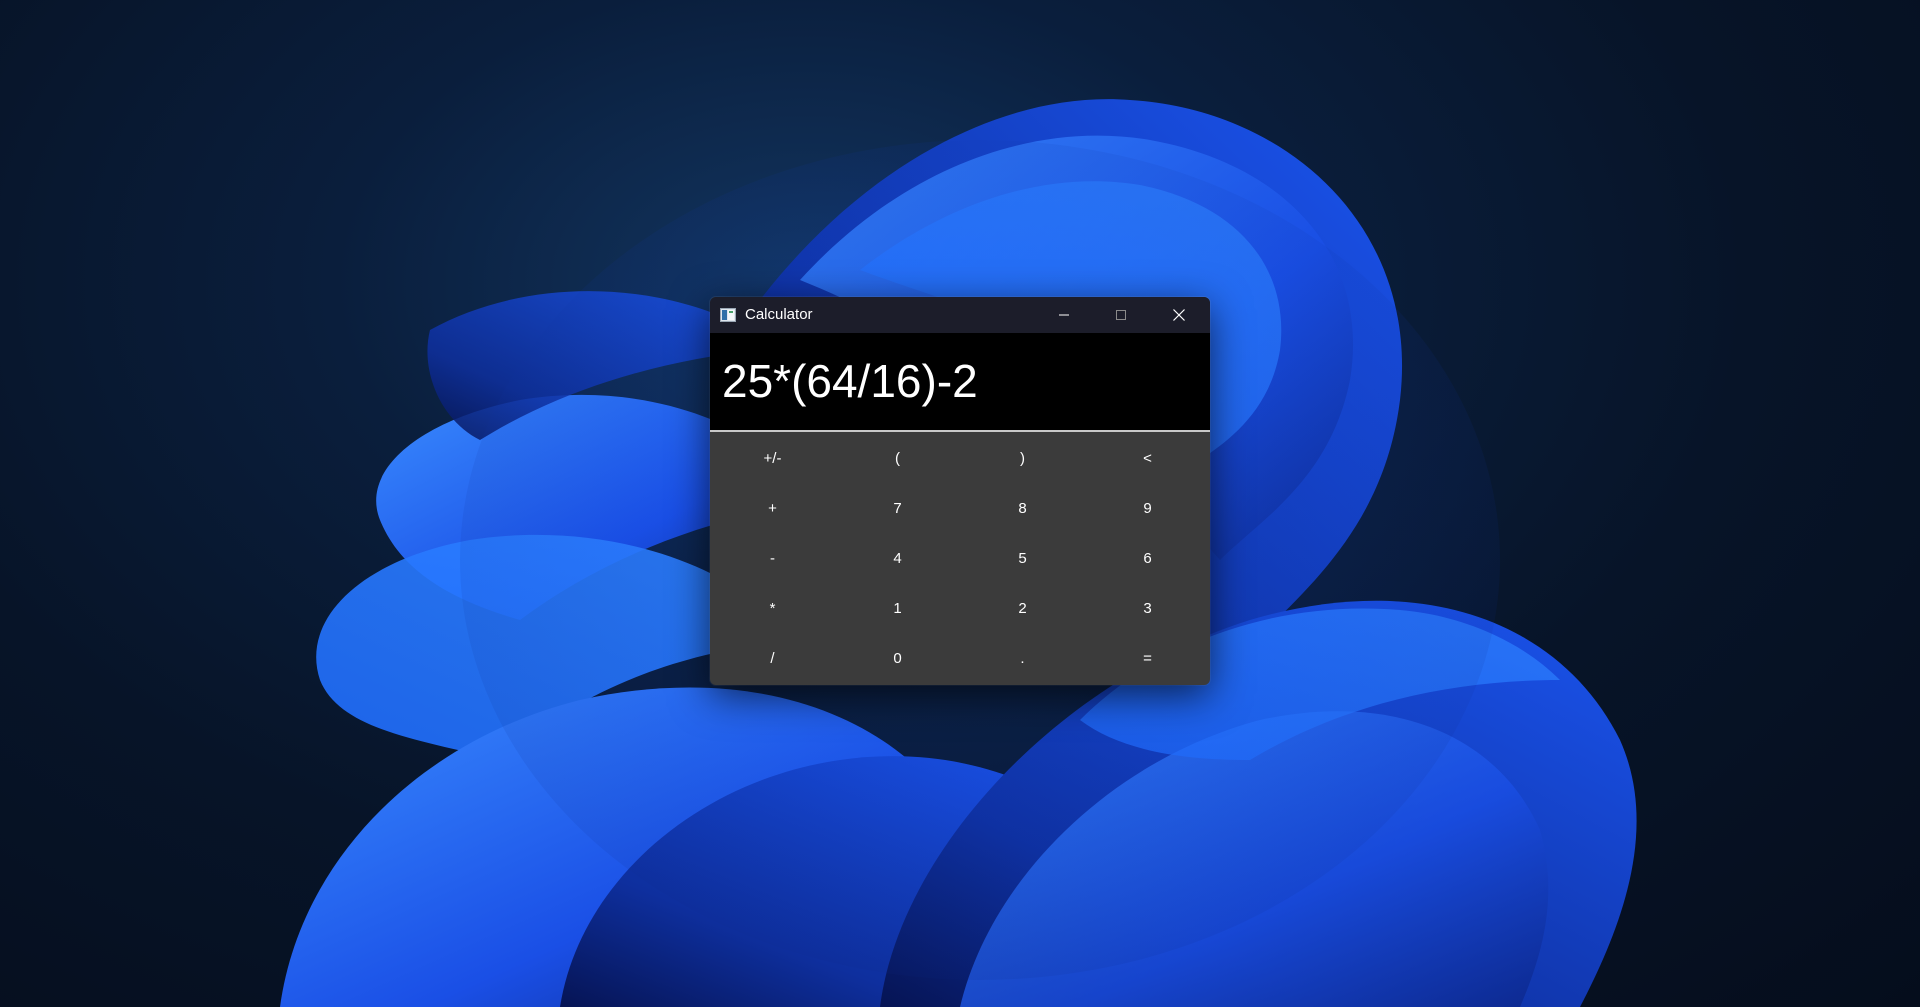  Describe the element at coordinates (897, 508) in the screenshot. I see `key-7: 7` at that location.